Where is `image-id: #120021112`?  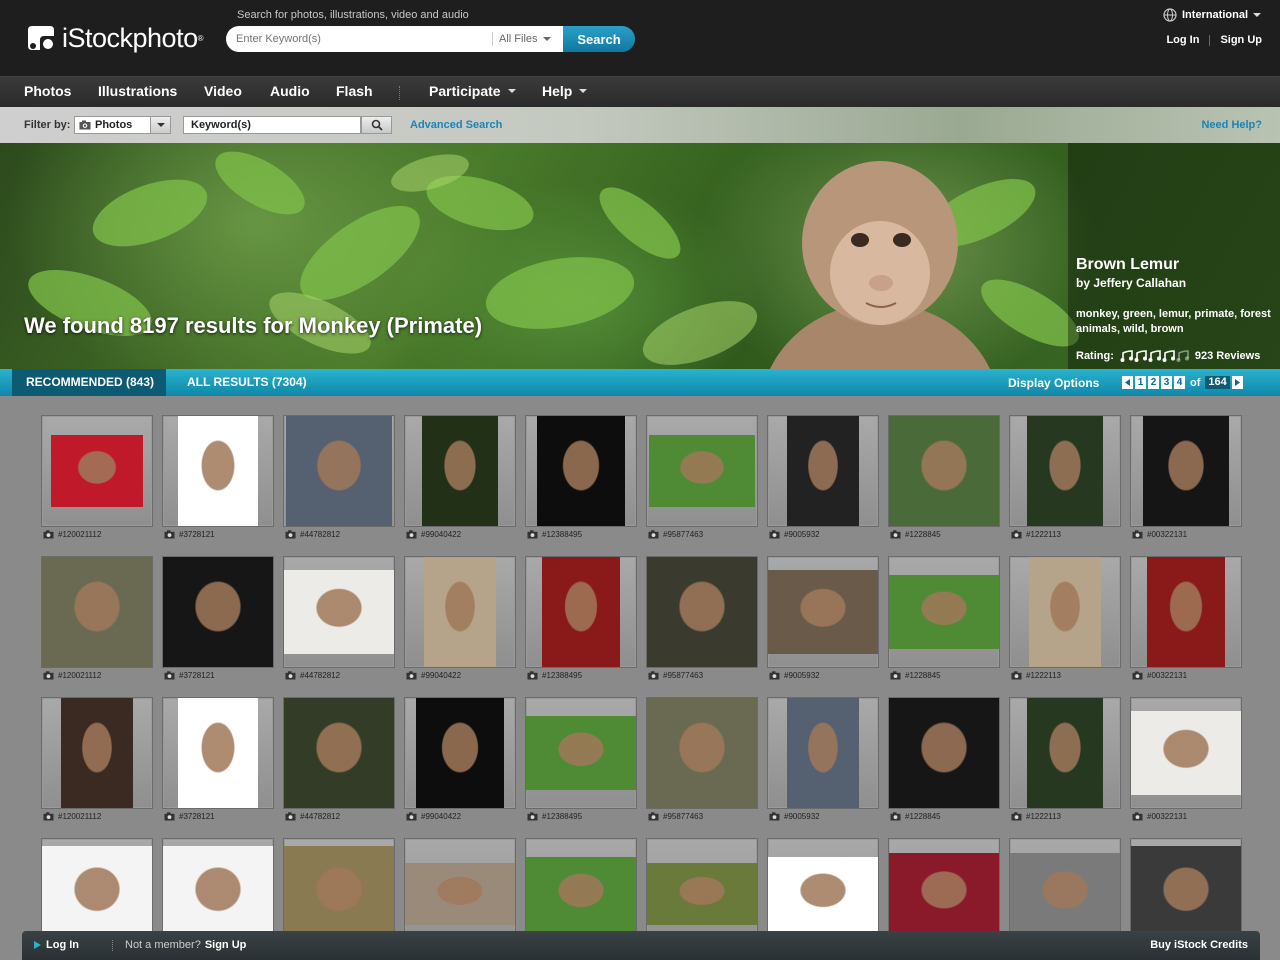 image-id: #120021112 is located at coordinates (79, 534).